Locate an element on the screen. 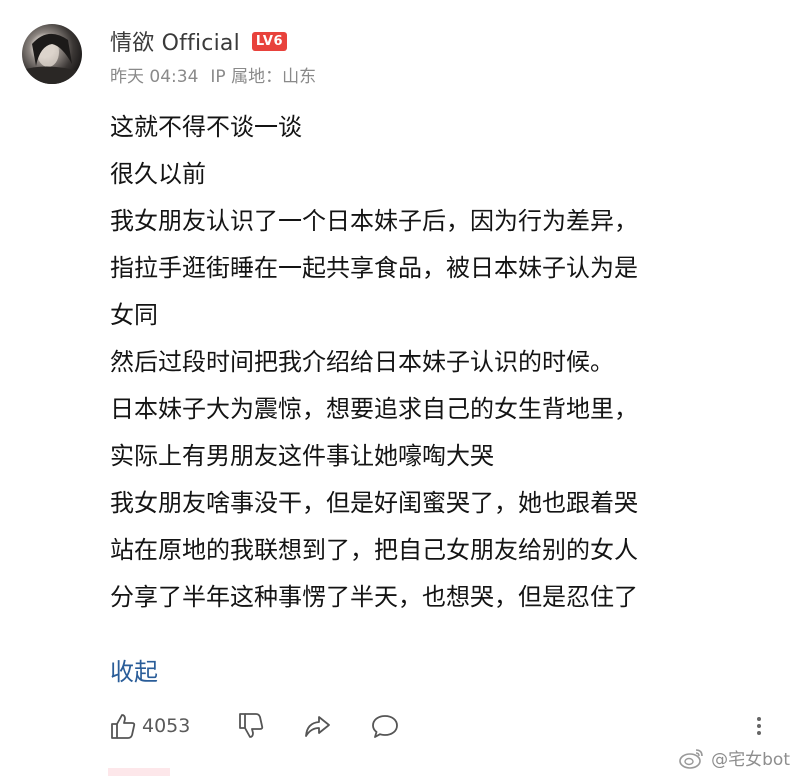 This screenshot has width=800, height=776. comment-line: 分享了半年这种事愣了半天，也想哭，但是忍住了 is located at coordinates (374, 597).